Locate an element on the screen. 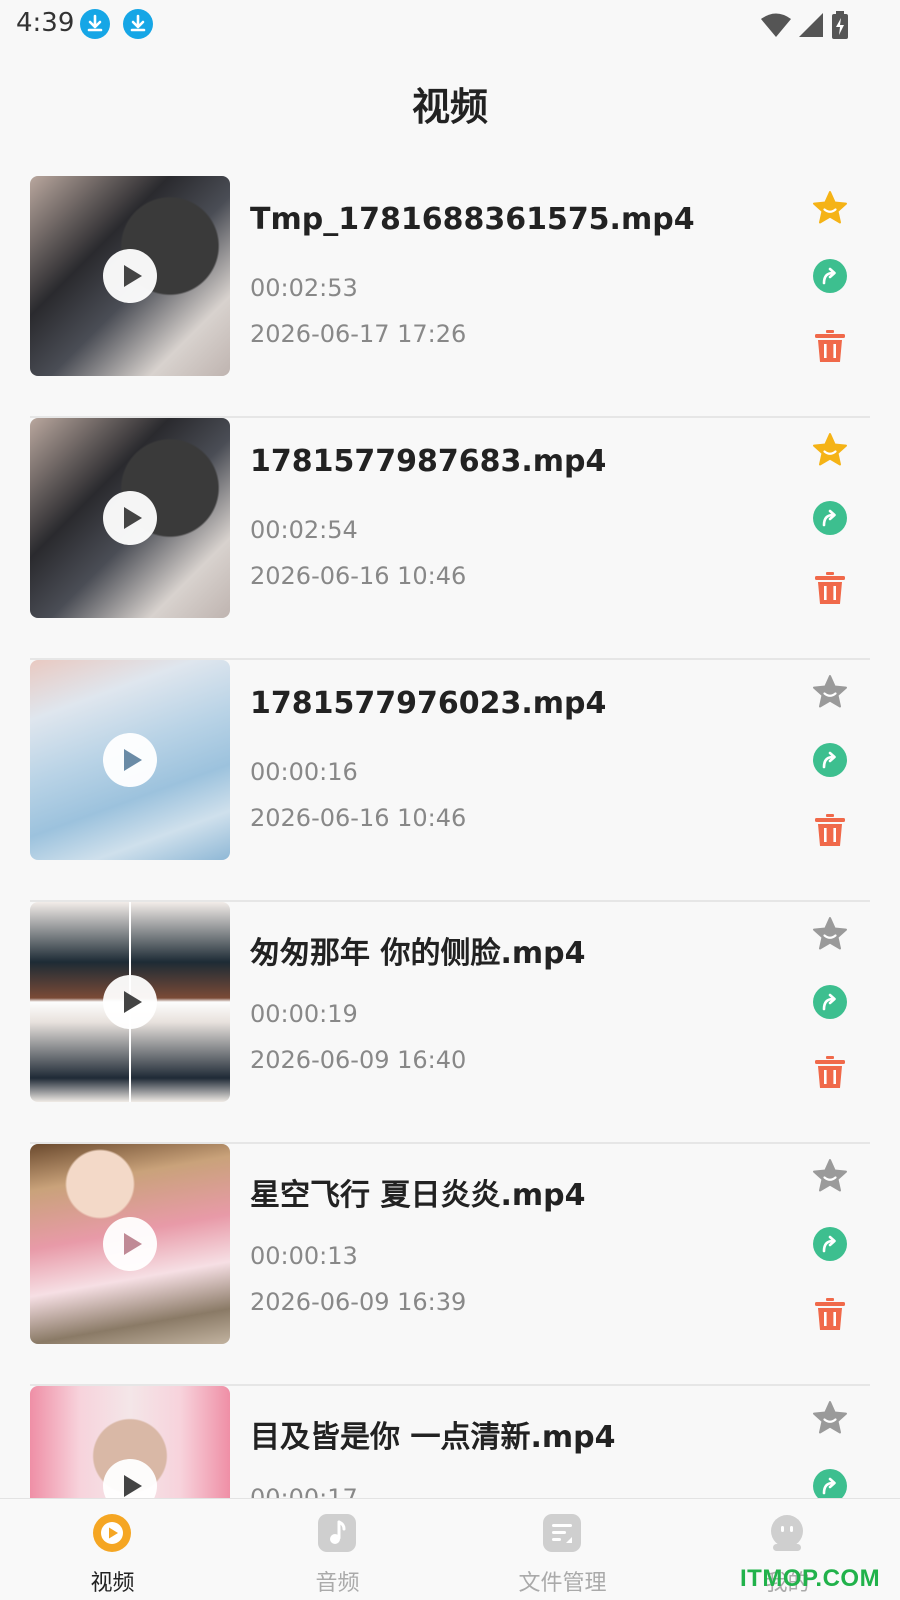  video-item: 匆匆那年 你的侧脸.mp4 00:00:19 2026-06-09 16:40 is located at coordinates (450, 1023).